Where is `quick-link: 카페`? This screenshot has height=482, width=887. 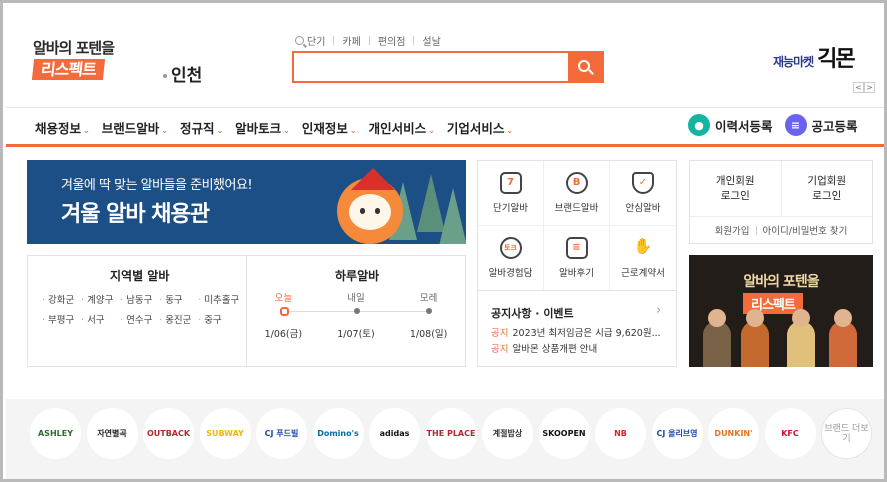
quick-link: 카페 is located at coordinates (351, 40).